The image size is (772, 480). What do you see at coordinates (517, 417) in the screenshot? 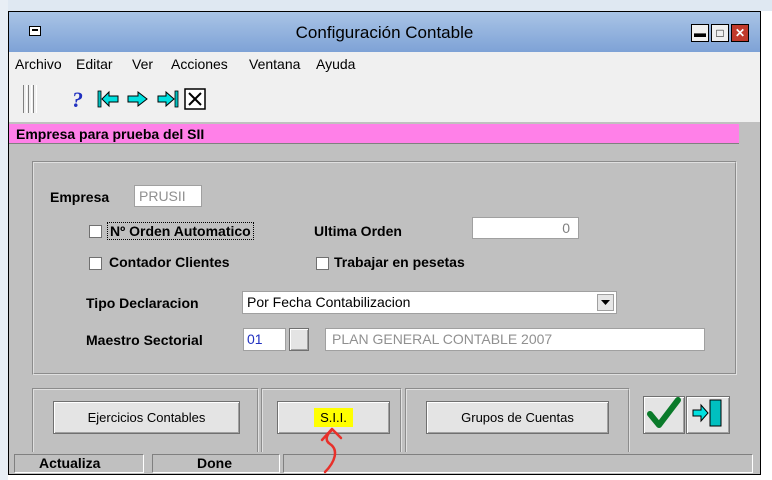
I see `grupos-cuentas-button: Grupos de Cuentas` at bounding box center [517, 417].